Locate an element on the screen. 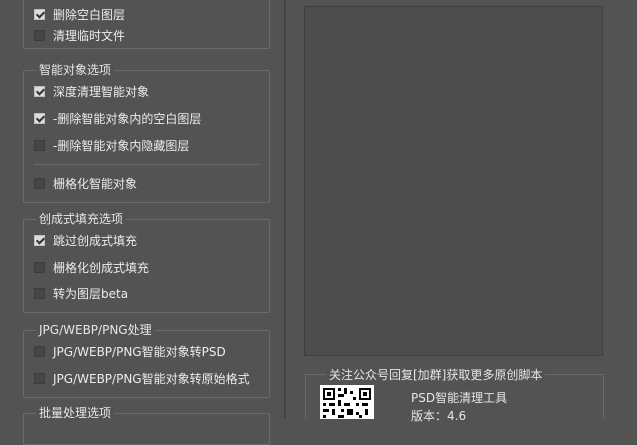  option-label: 删除空白图层 is located at coordinates (89, 14).